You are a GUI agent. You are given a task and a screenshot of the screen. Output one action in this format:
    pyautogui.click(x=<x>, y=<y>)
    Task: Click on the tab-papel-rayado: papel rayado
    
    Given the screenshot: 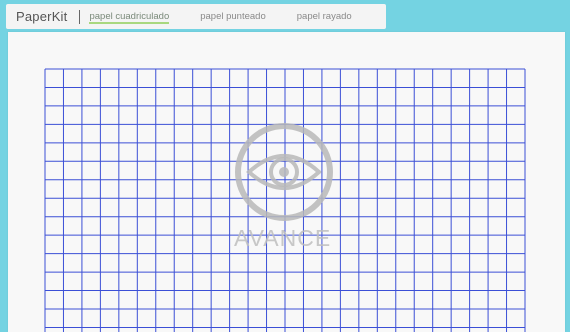 What is the action you would take?
    pyautogui.click(x=324, y=16)
    